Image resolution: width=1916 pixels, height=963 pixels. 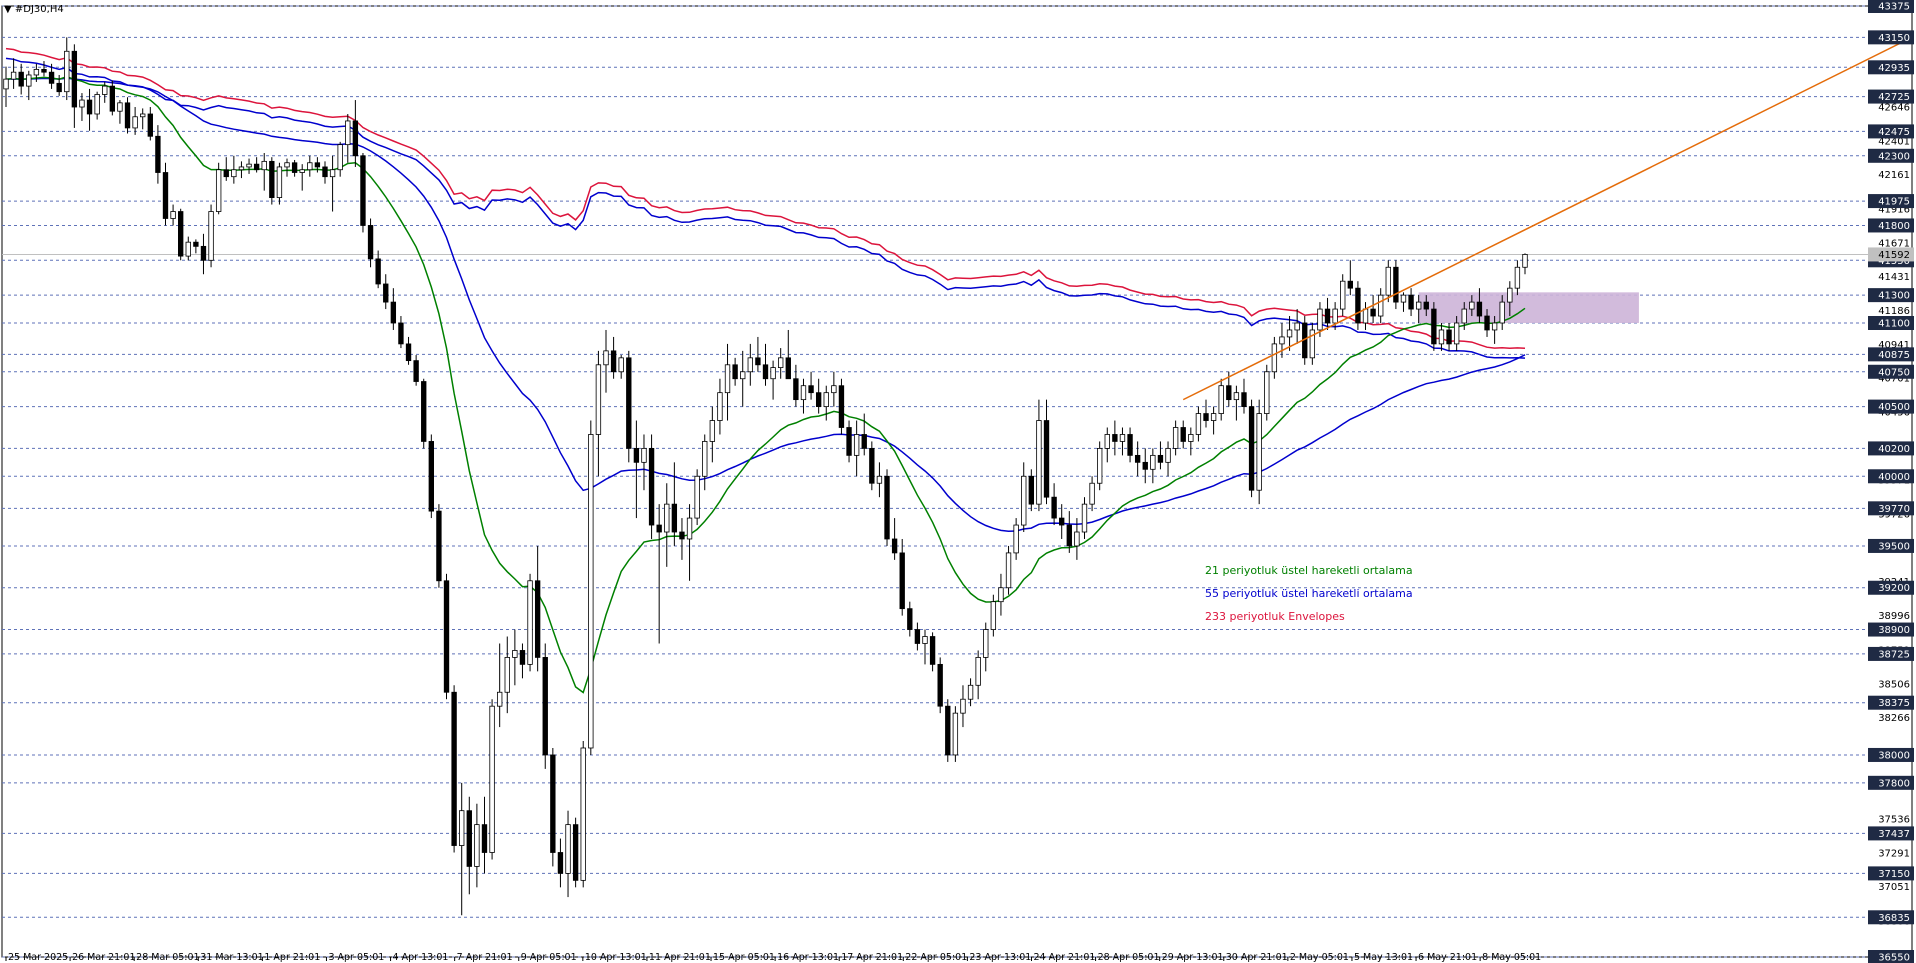 I want to click on price-level-tag: 42725, so click(x=1891, y=96).